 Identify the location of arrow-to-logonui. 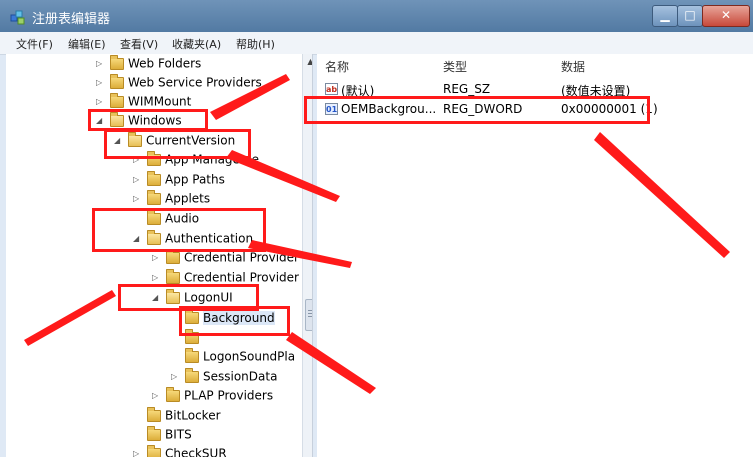
(70, 318).